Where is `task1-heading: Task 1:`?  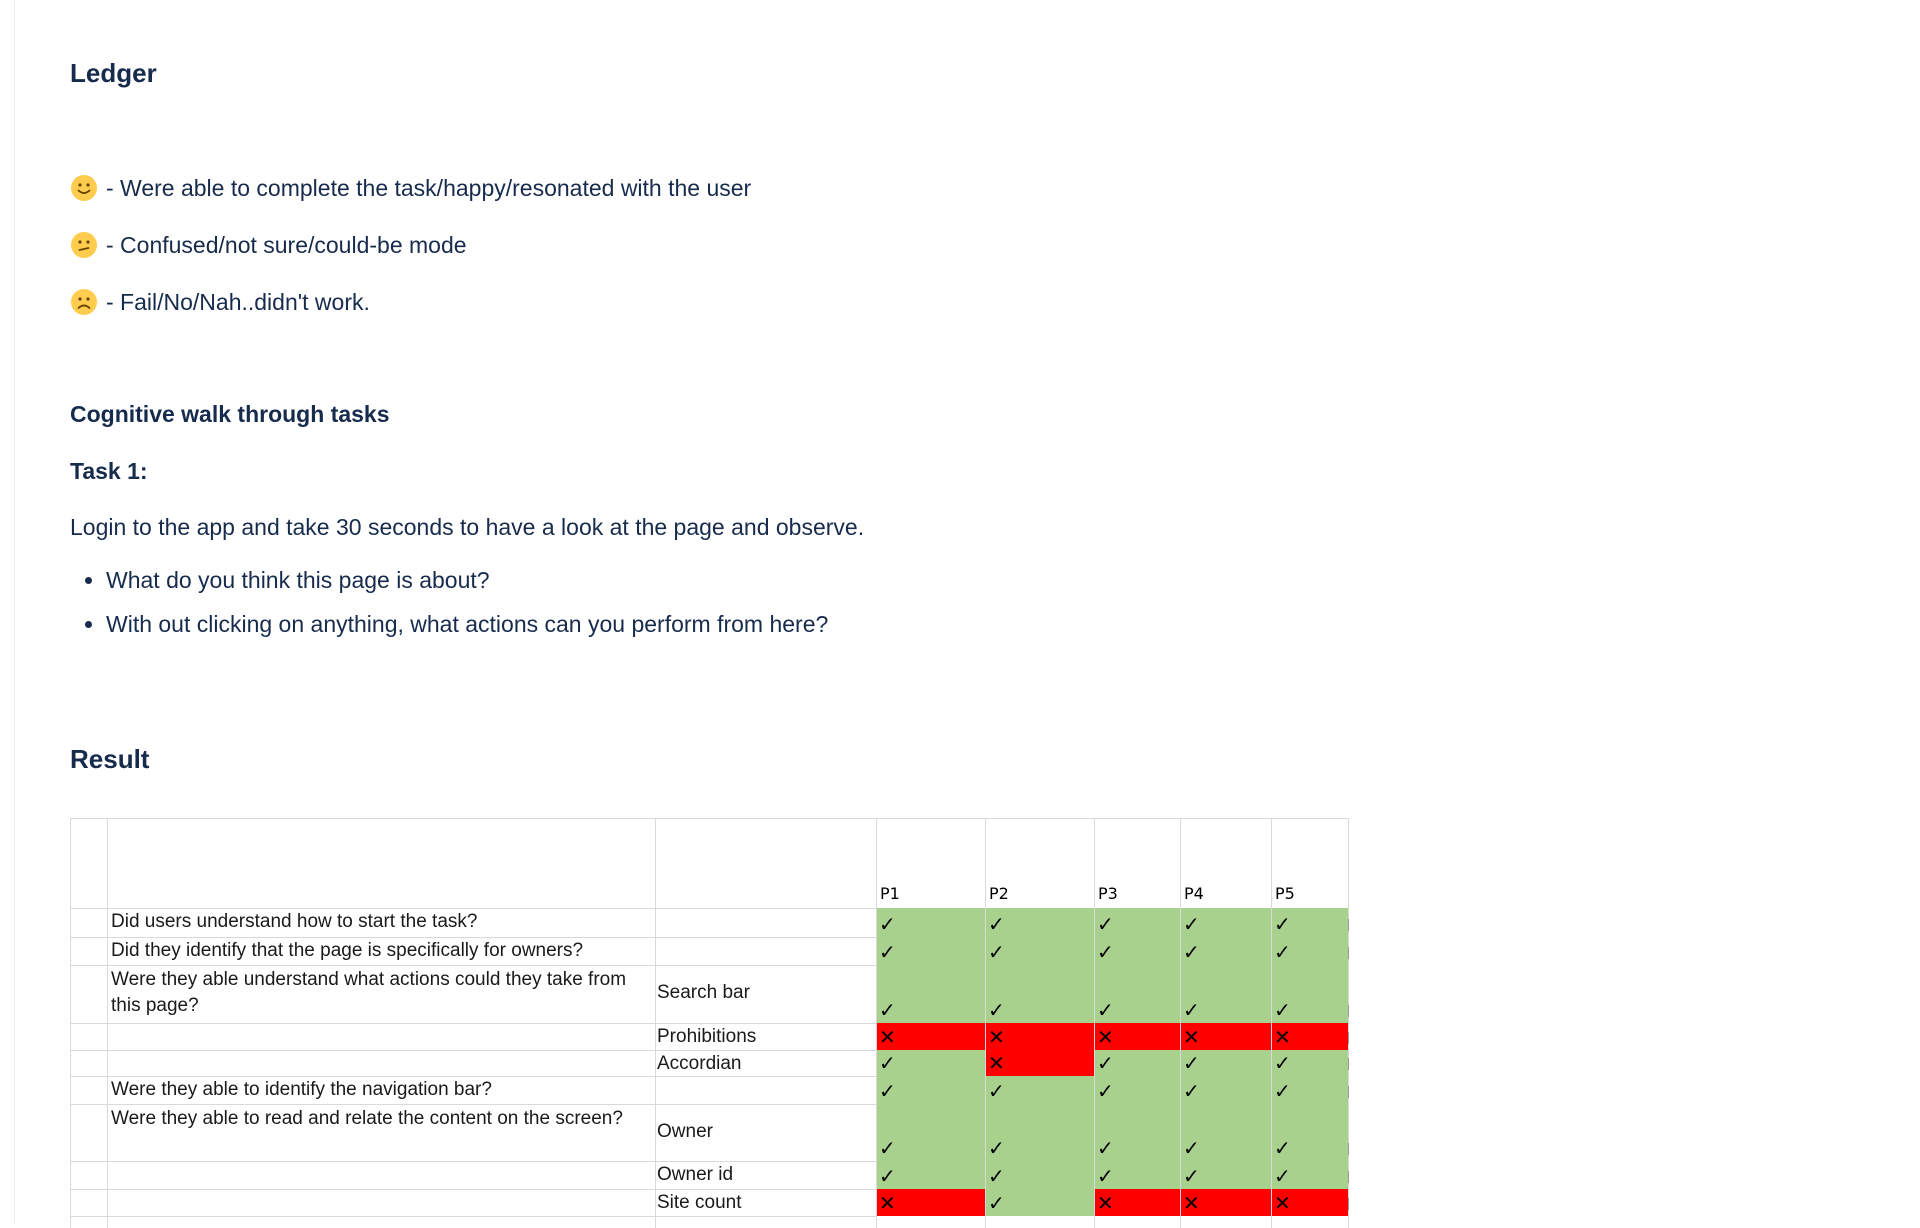 task1-heading: Task 1: is located at coordinates (109, 471).